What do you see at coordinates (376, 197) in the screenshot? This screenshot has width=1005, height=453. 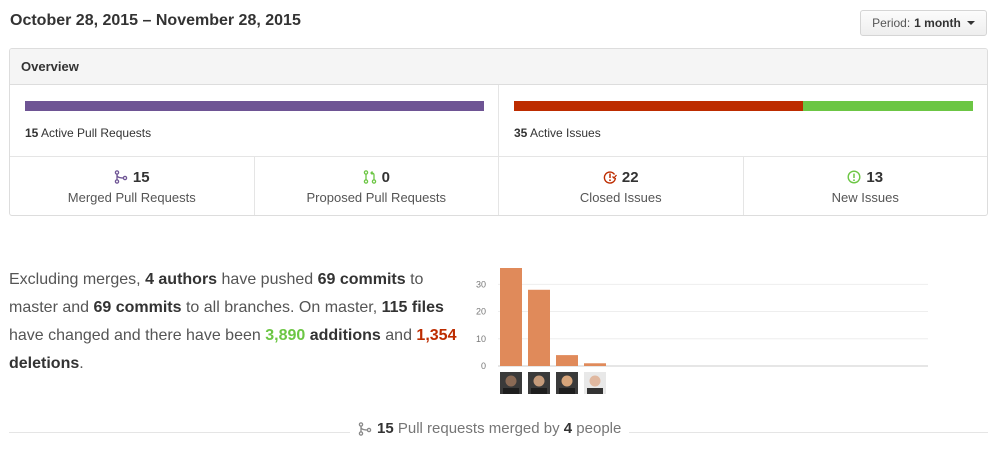 I see `proposed-pull-requests-label: Proposed Pull Requests` at bounding box center [376, 197].